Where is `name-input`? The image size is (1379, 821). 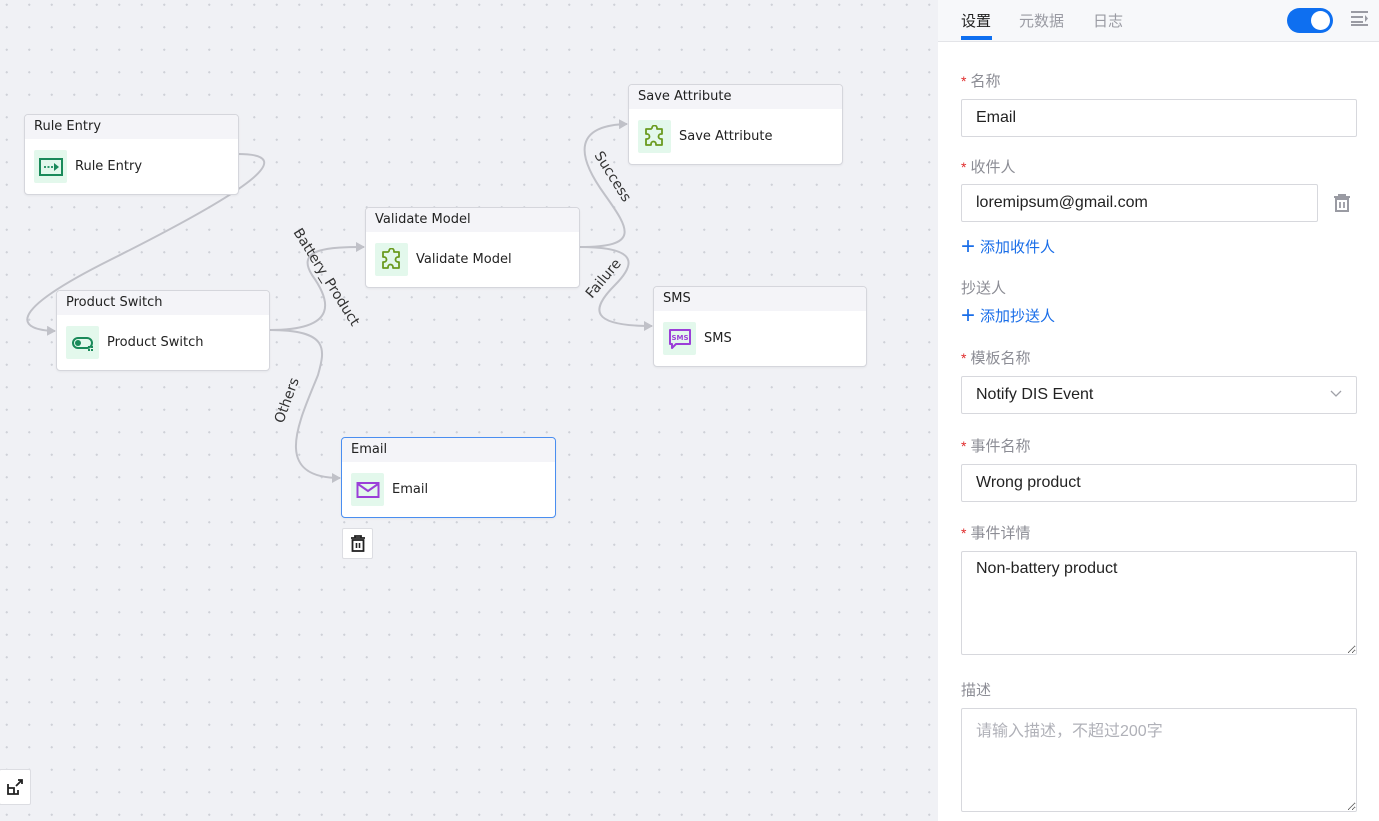 name-input is located at coordinates (1159, 118).